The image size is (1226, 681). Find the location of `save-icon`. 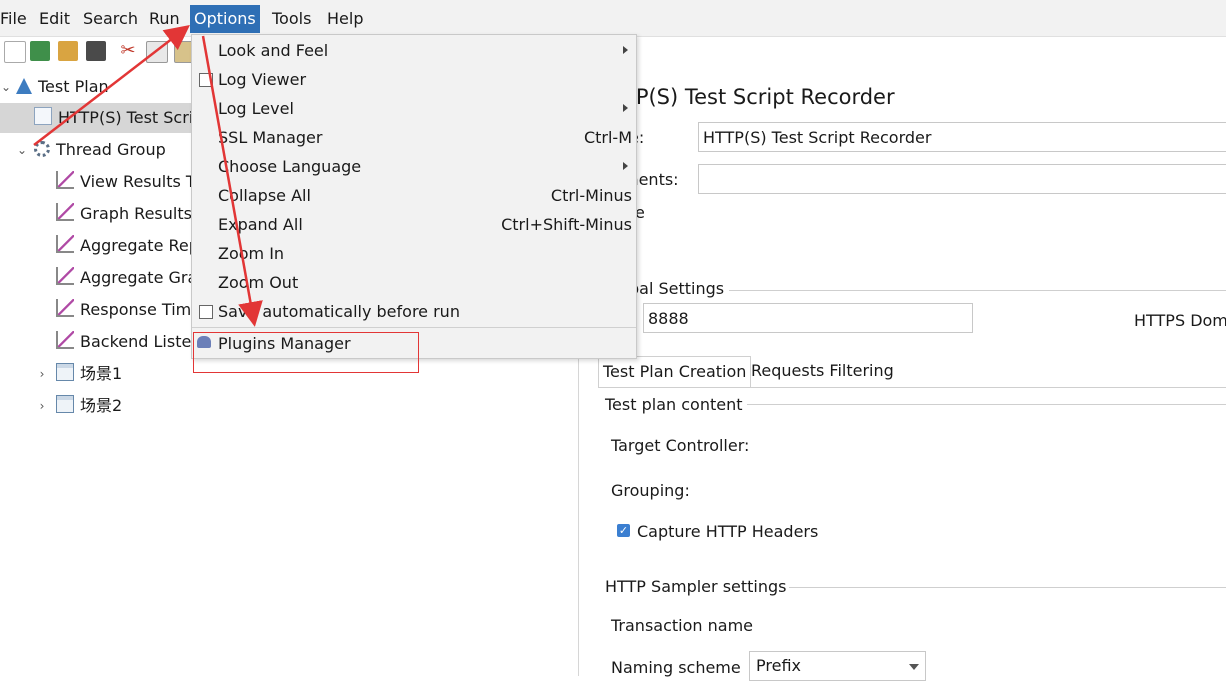

save-icon is located at coordinates (96, 51).